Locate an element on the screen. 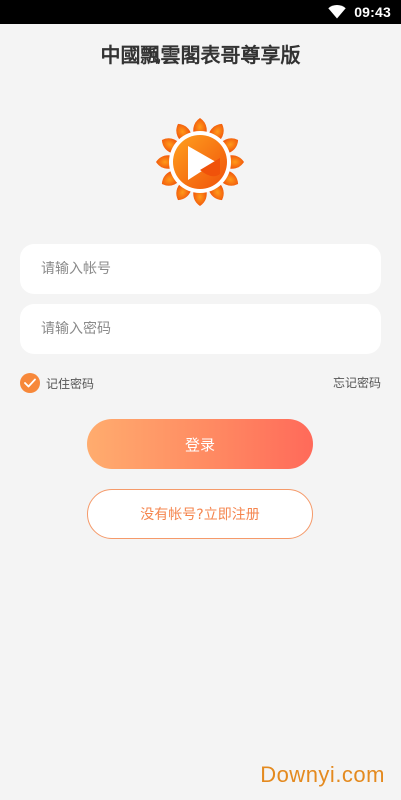 Image resolution: width=401 pixels, height=800 pixels. password-field is located at coordinates (200, 329).